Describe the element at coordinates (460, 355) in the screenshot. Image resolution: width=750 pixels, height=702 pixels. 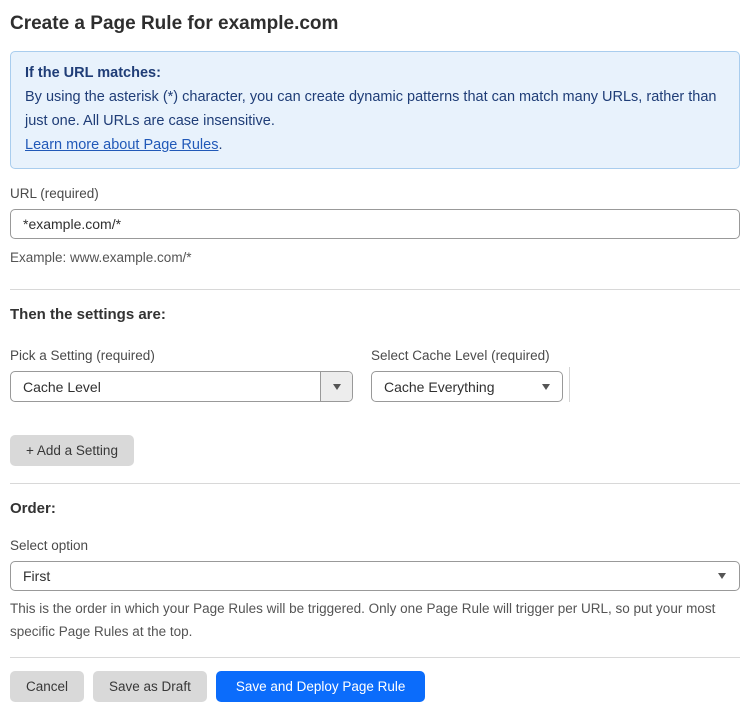
I see `cache-level-select-label: Select Cache Level (required)` at that location.